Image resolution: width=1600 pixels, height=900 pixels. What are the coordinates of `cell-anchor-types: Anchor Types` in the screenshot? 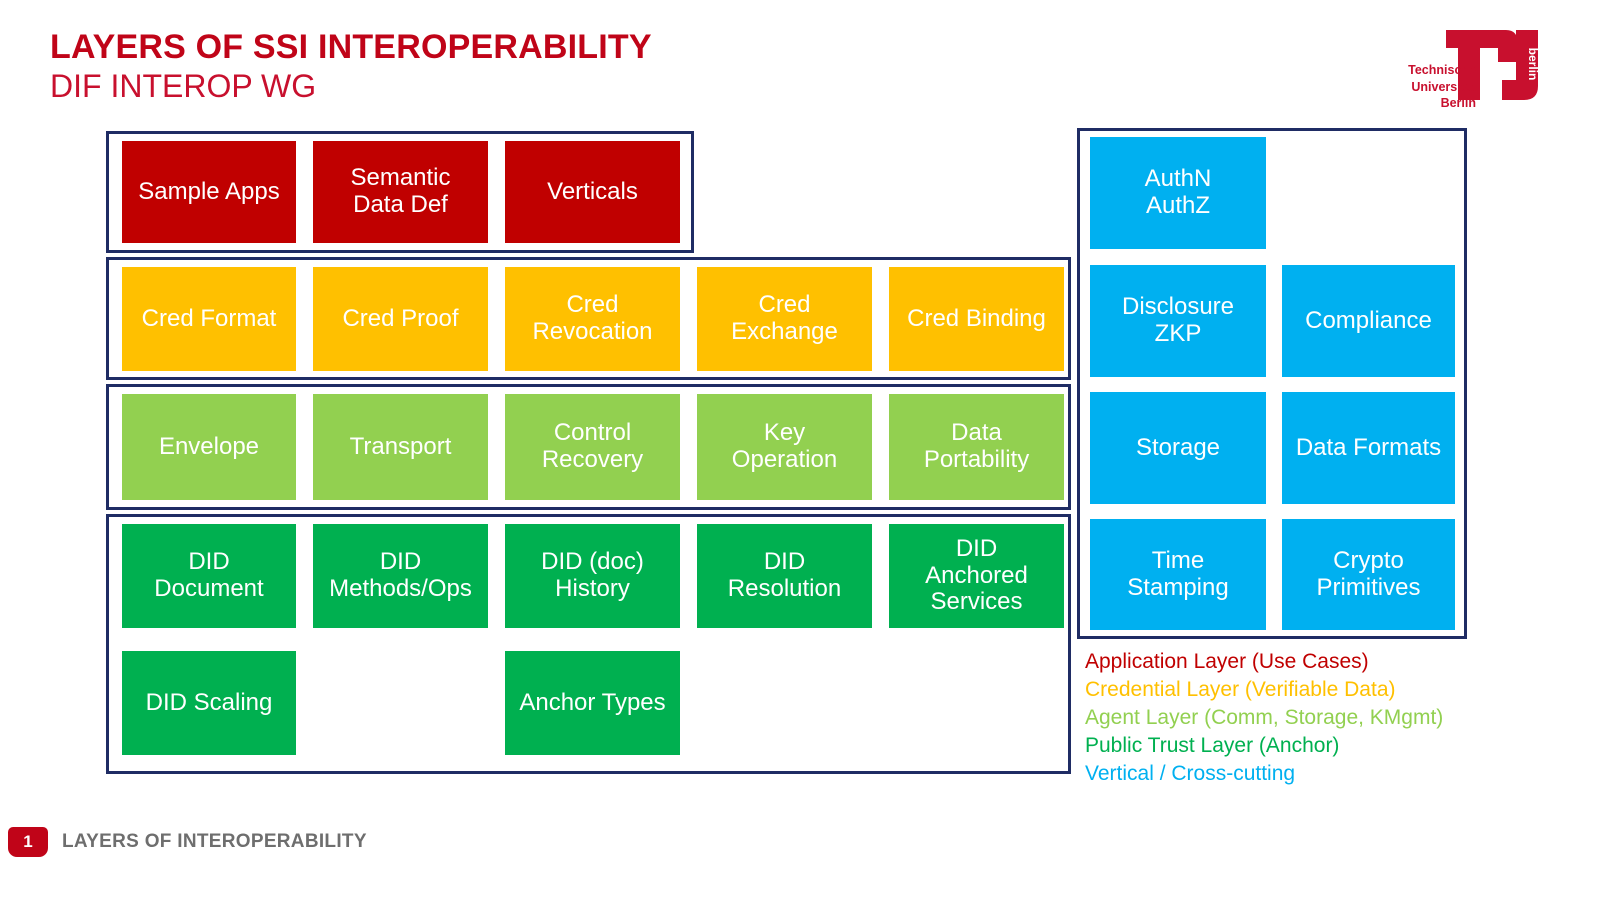 It's located at (592, 703).